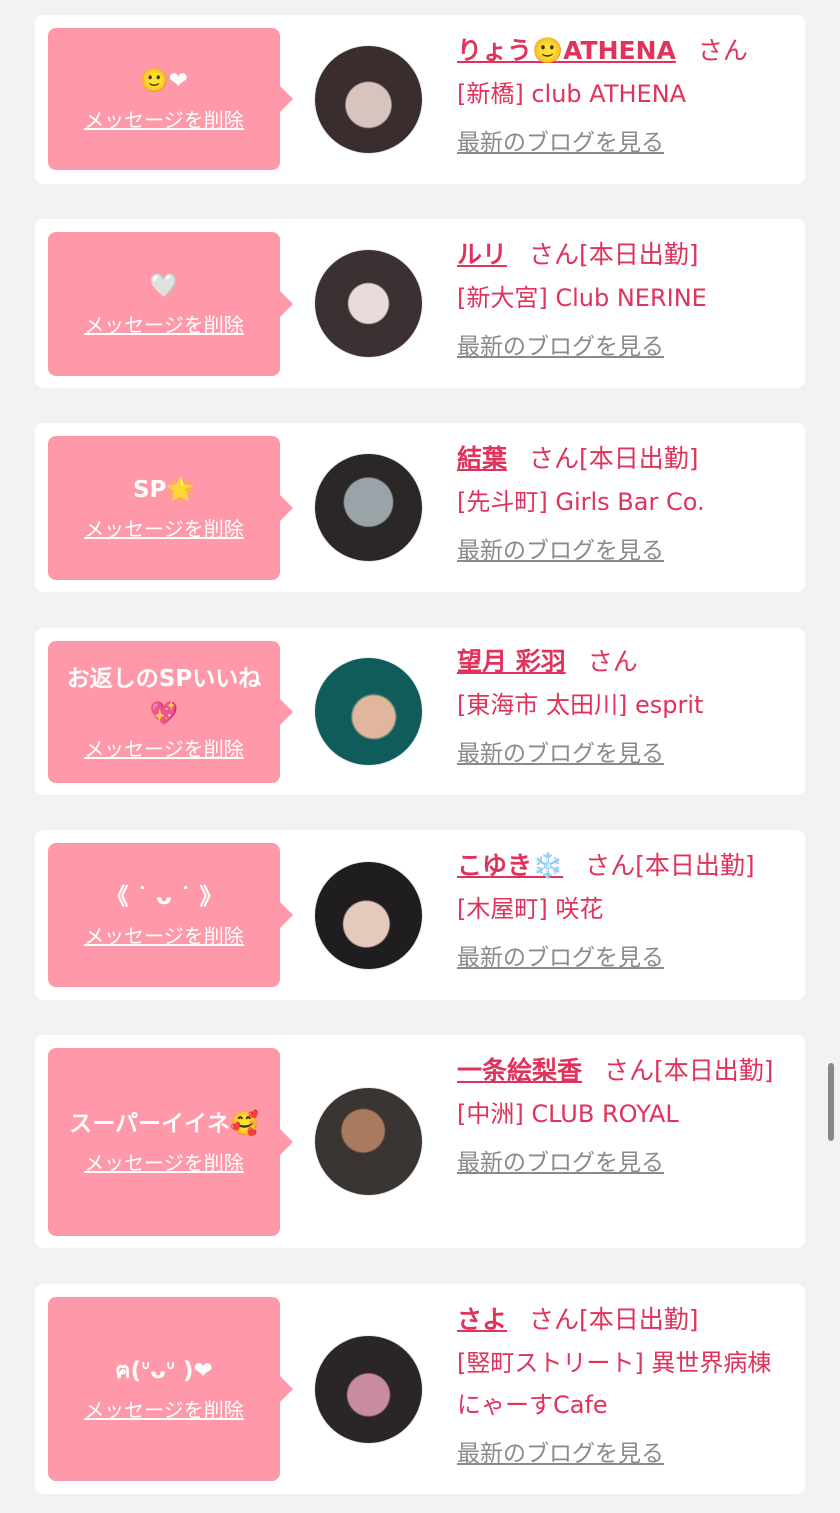  What do you see at coordinates (568, 1114) in the screenshot?
I see `shop-name: [中洲] CLUB ROYAL` at bounding box center [568, 1114].